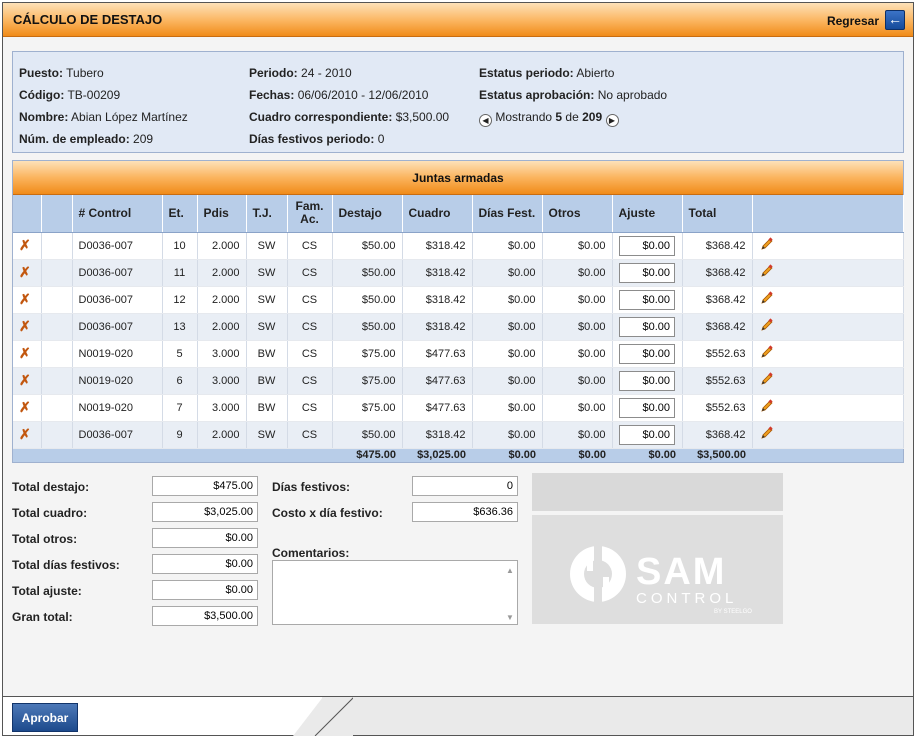  What do you see at coordinates (205, 564) in the screenshot?
I see `total-dias-festivos-field` at bounding box center [205, 564].